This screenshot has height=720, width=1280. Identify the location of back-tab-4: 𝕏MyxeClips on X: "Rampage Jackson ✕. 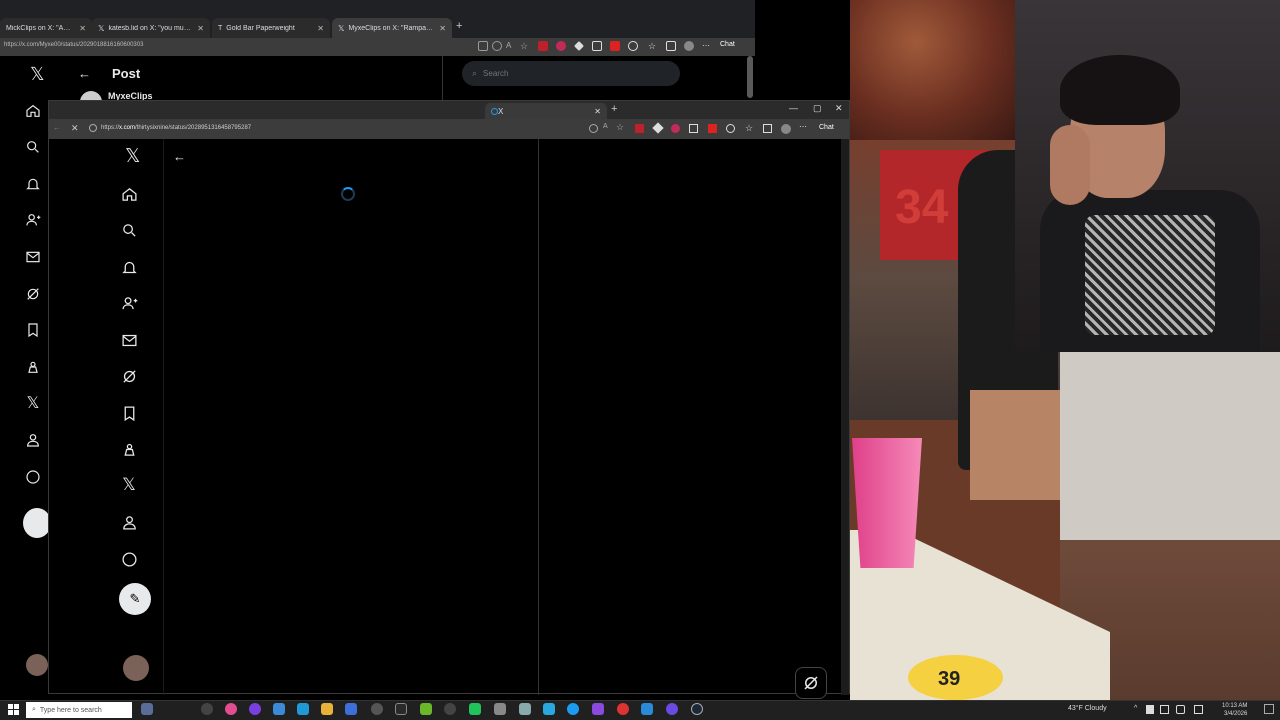
(392, 28).